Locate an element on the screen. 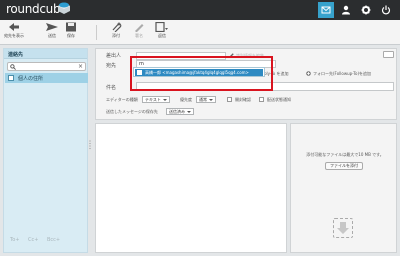 The height and width of the screenshot is (256, 400). compose-toolbar: 宛先を表示 送信 保存 添付 署名 返信 is located at coordinates (200, 32).